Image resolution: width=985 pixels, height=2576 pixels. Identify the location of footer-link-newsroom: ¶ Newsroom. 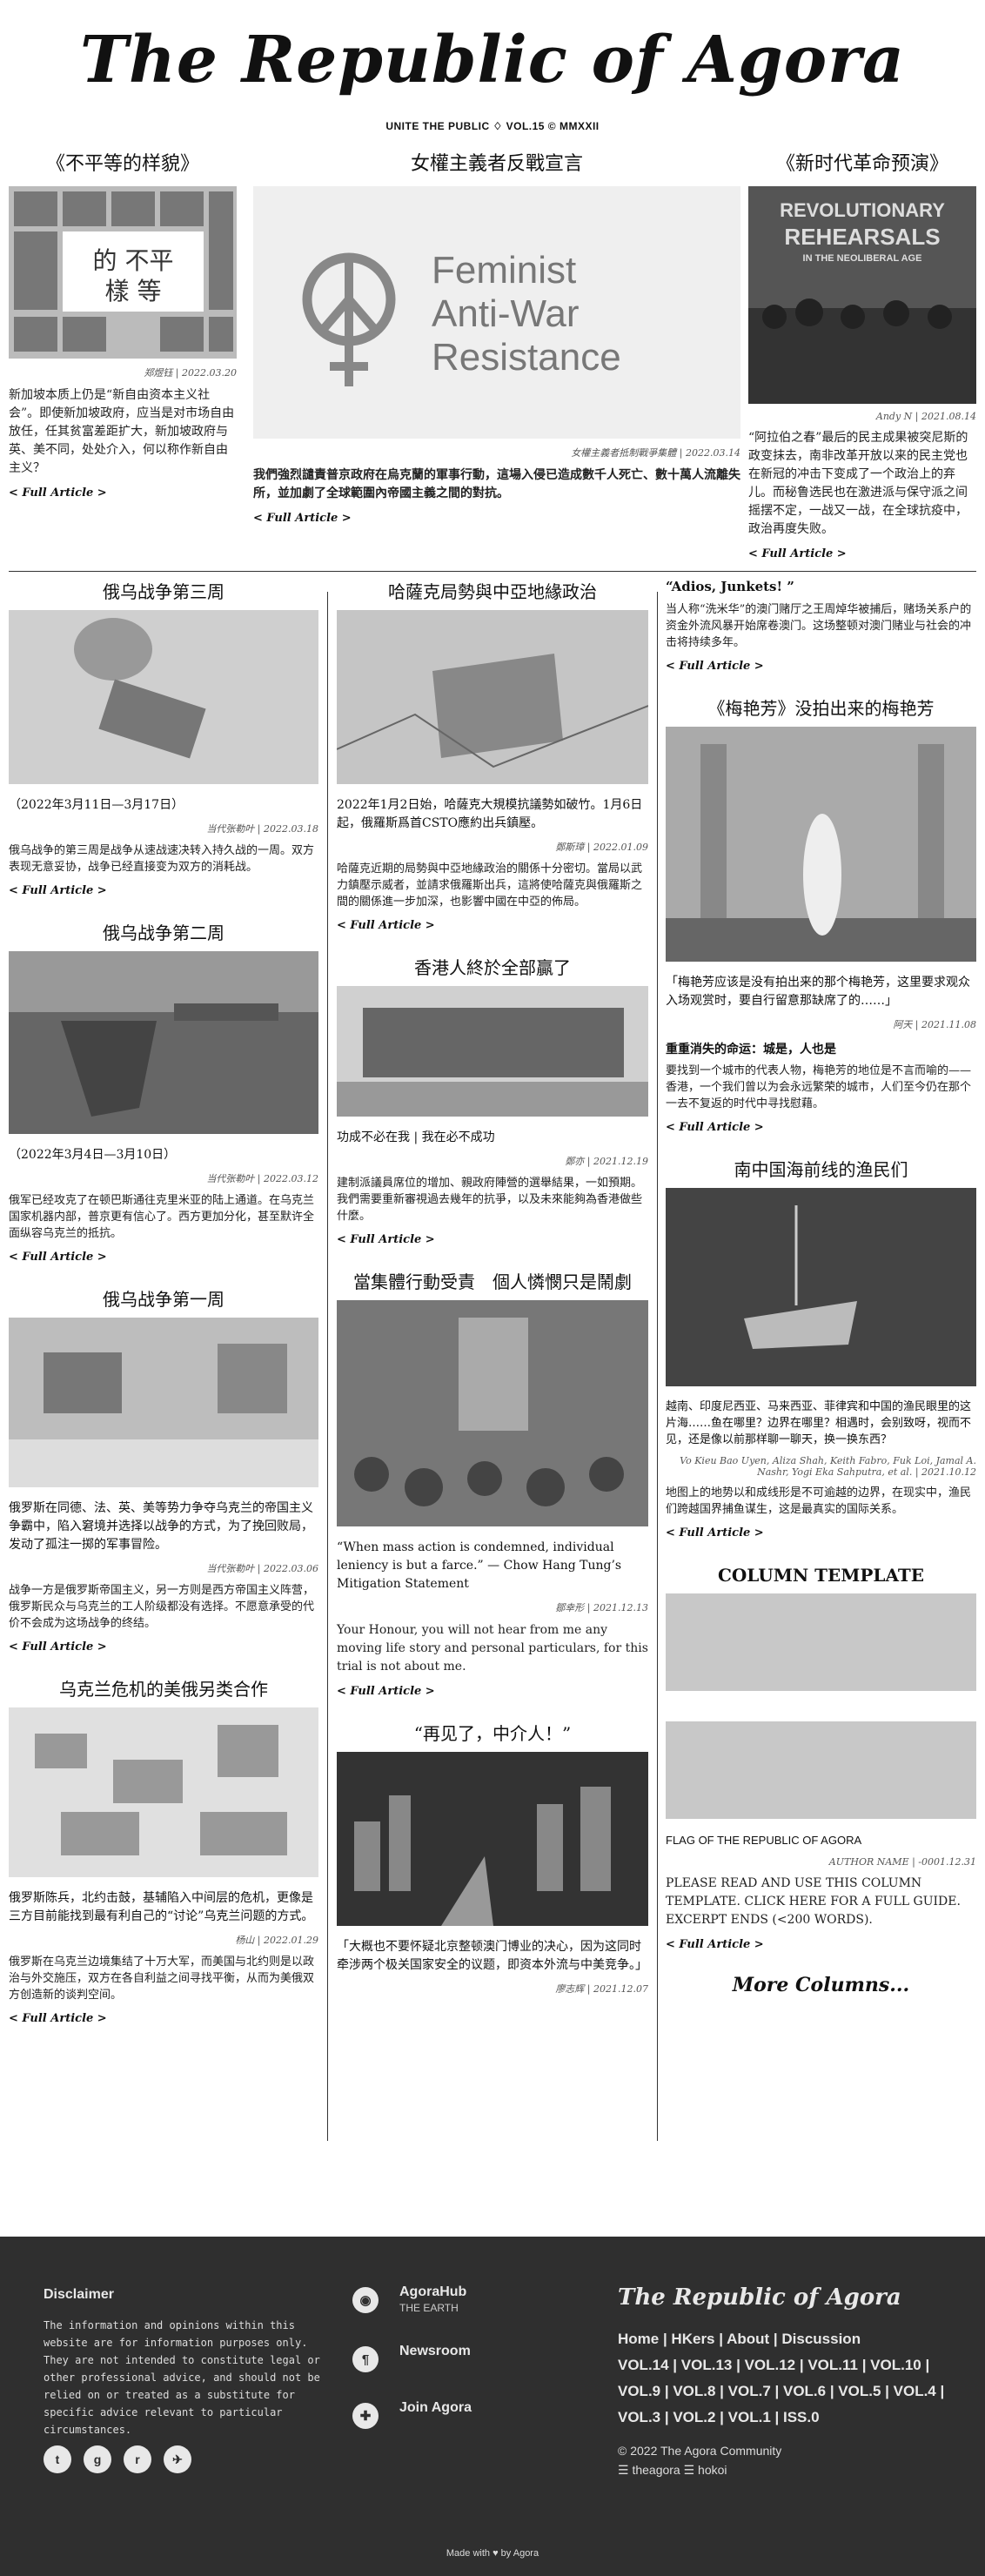
(412, 2358).